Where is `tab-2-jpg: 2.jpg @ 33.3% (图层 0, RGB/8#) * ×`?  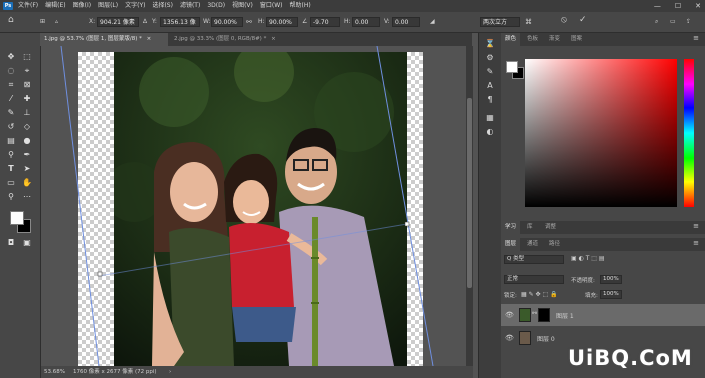 tab-2-jpg: 2.jpg @ 33.3% (图层 0, RGB/8#) * × is located at coordinates (229, 39).